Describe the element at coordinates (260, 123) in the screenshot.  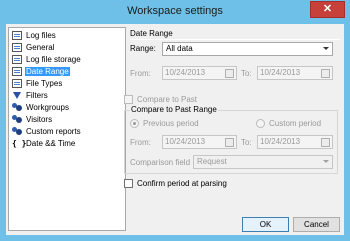
I see `custom-period-radio` at that location.